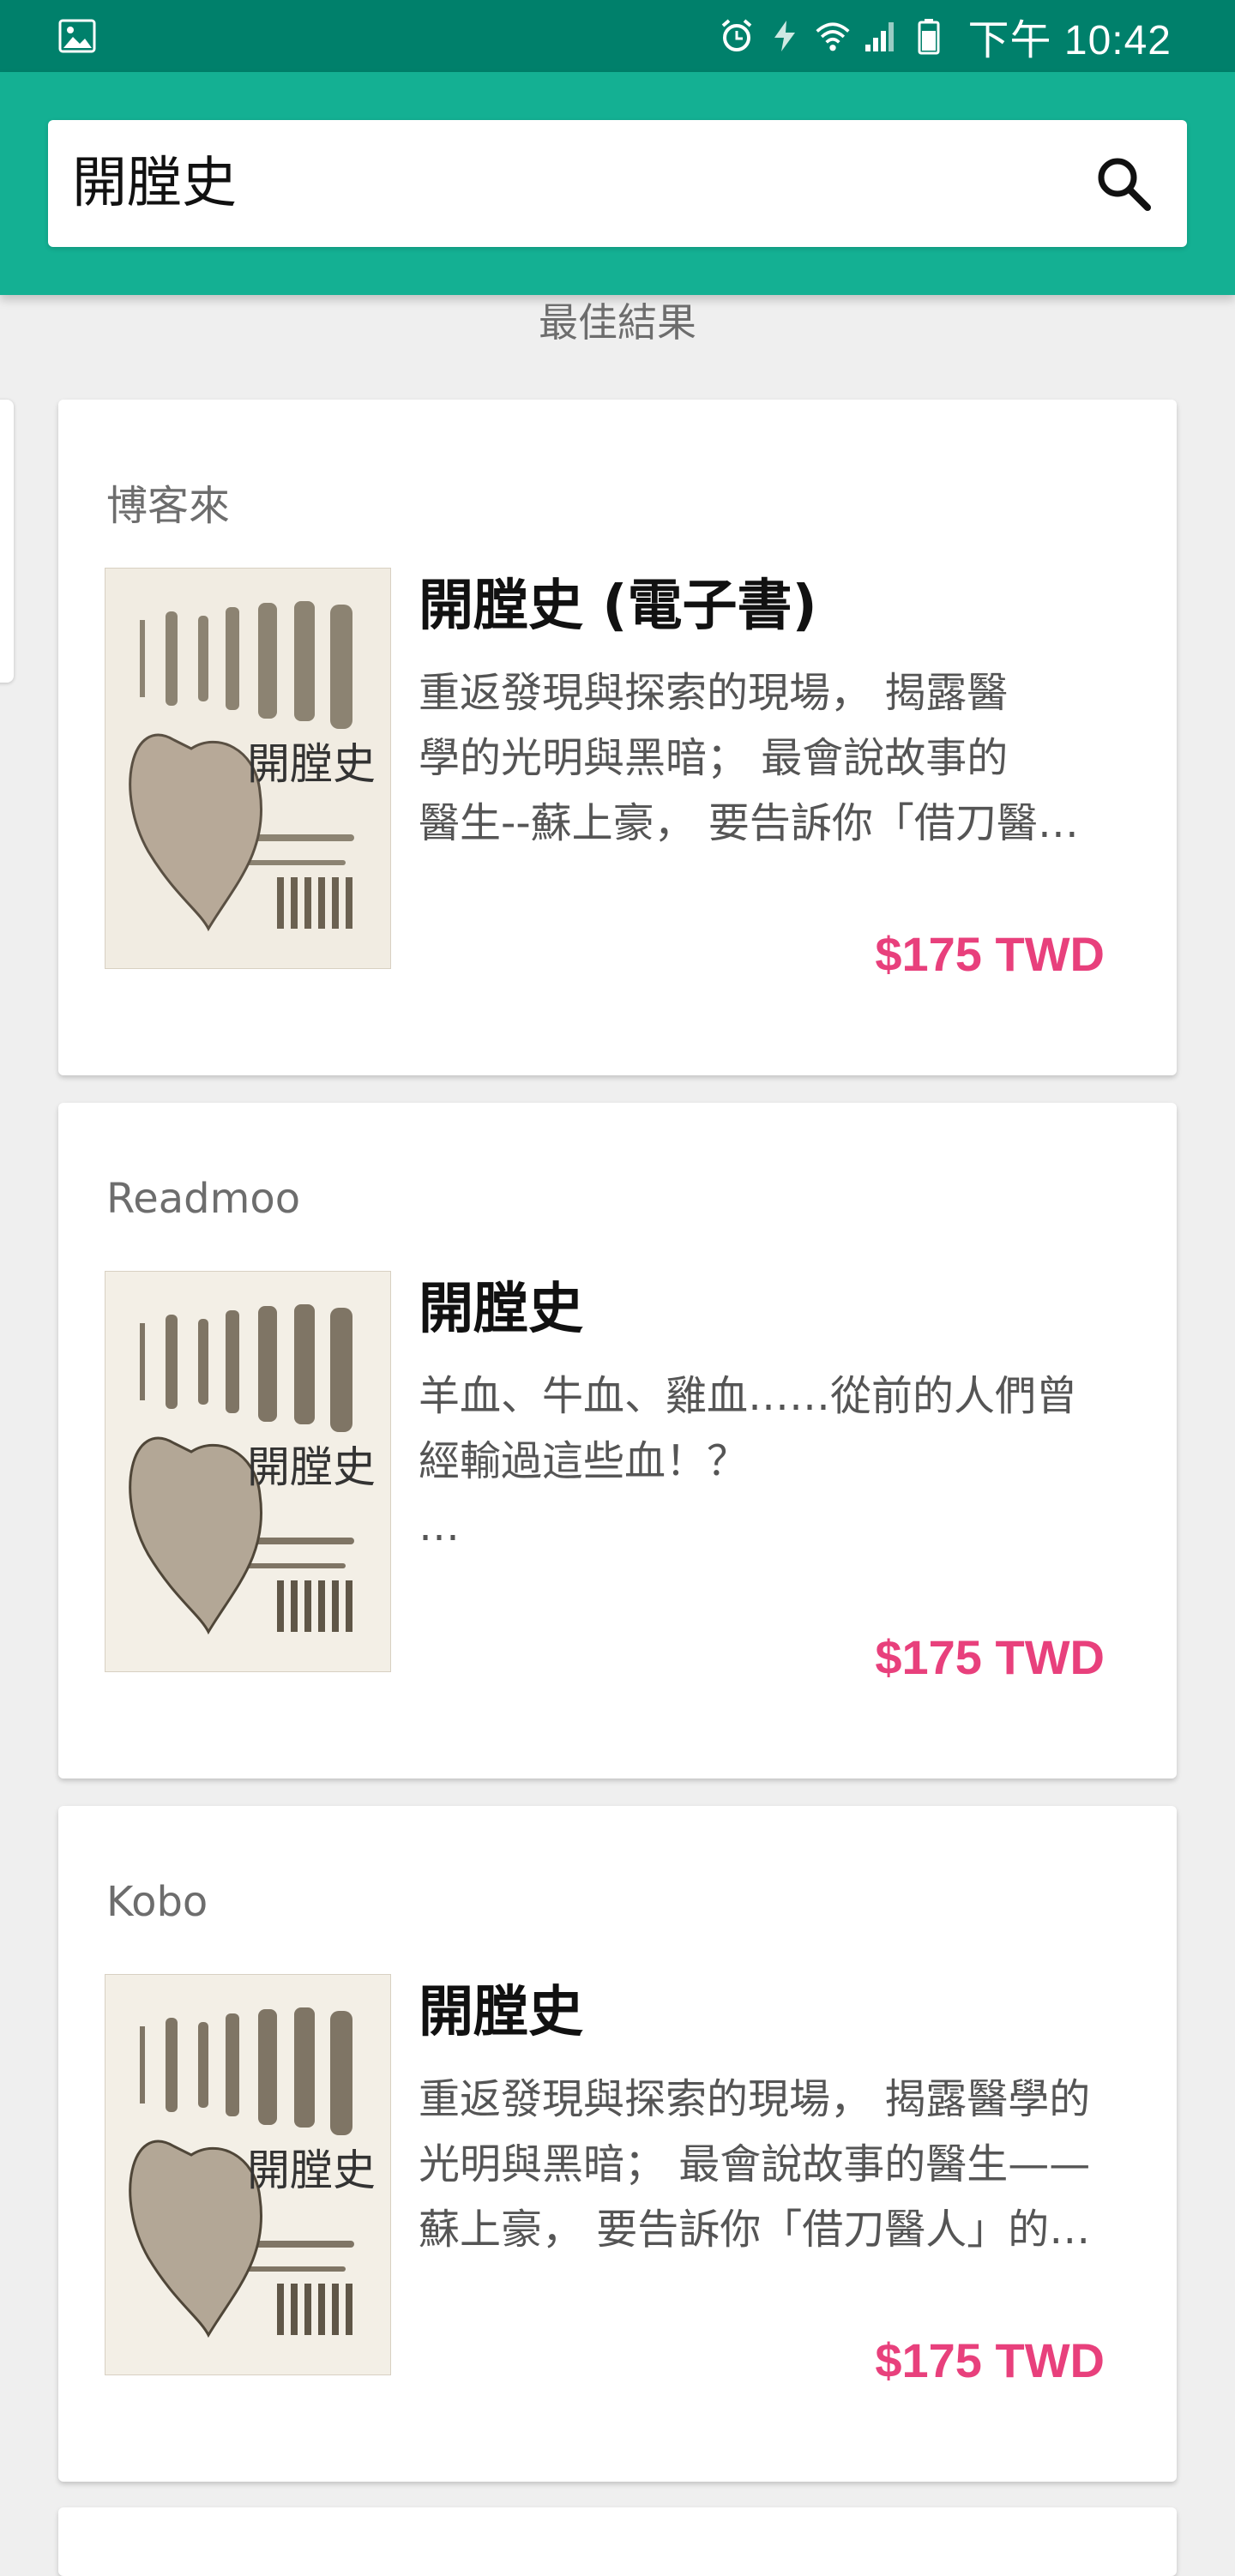  Describe the element at coordinates (929, 36) in the screenshot. I see `battery-icon` at that location.